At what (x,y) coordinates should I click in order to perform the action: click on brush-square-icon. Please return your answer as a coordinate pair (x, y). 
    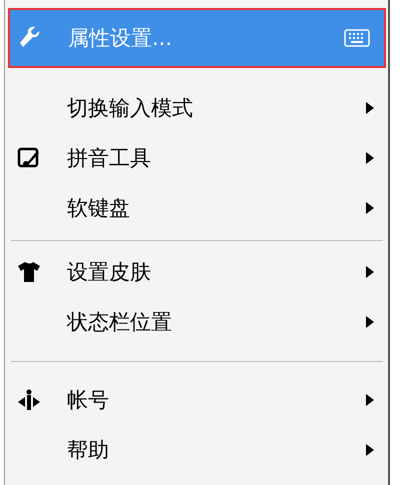
    Looking at the image, I should click on (29, 158).